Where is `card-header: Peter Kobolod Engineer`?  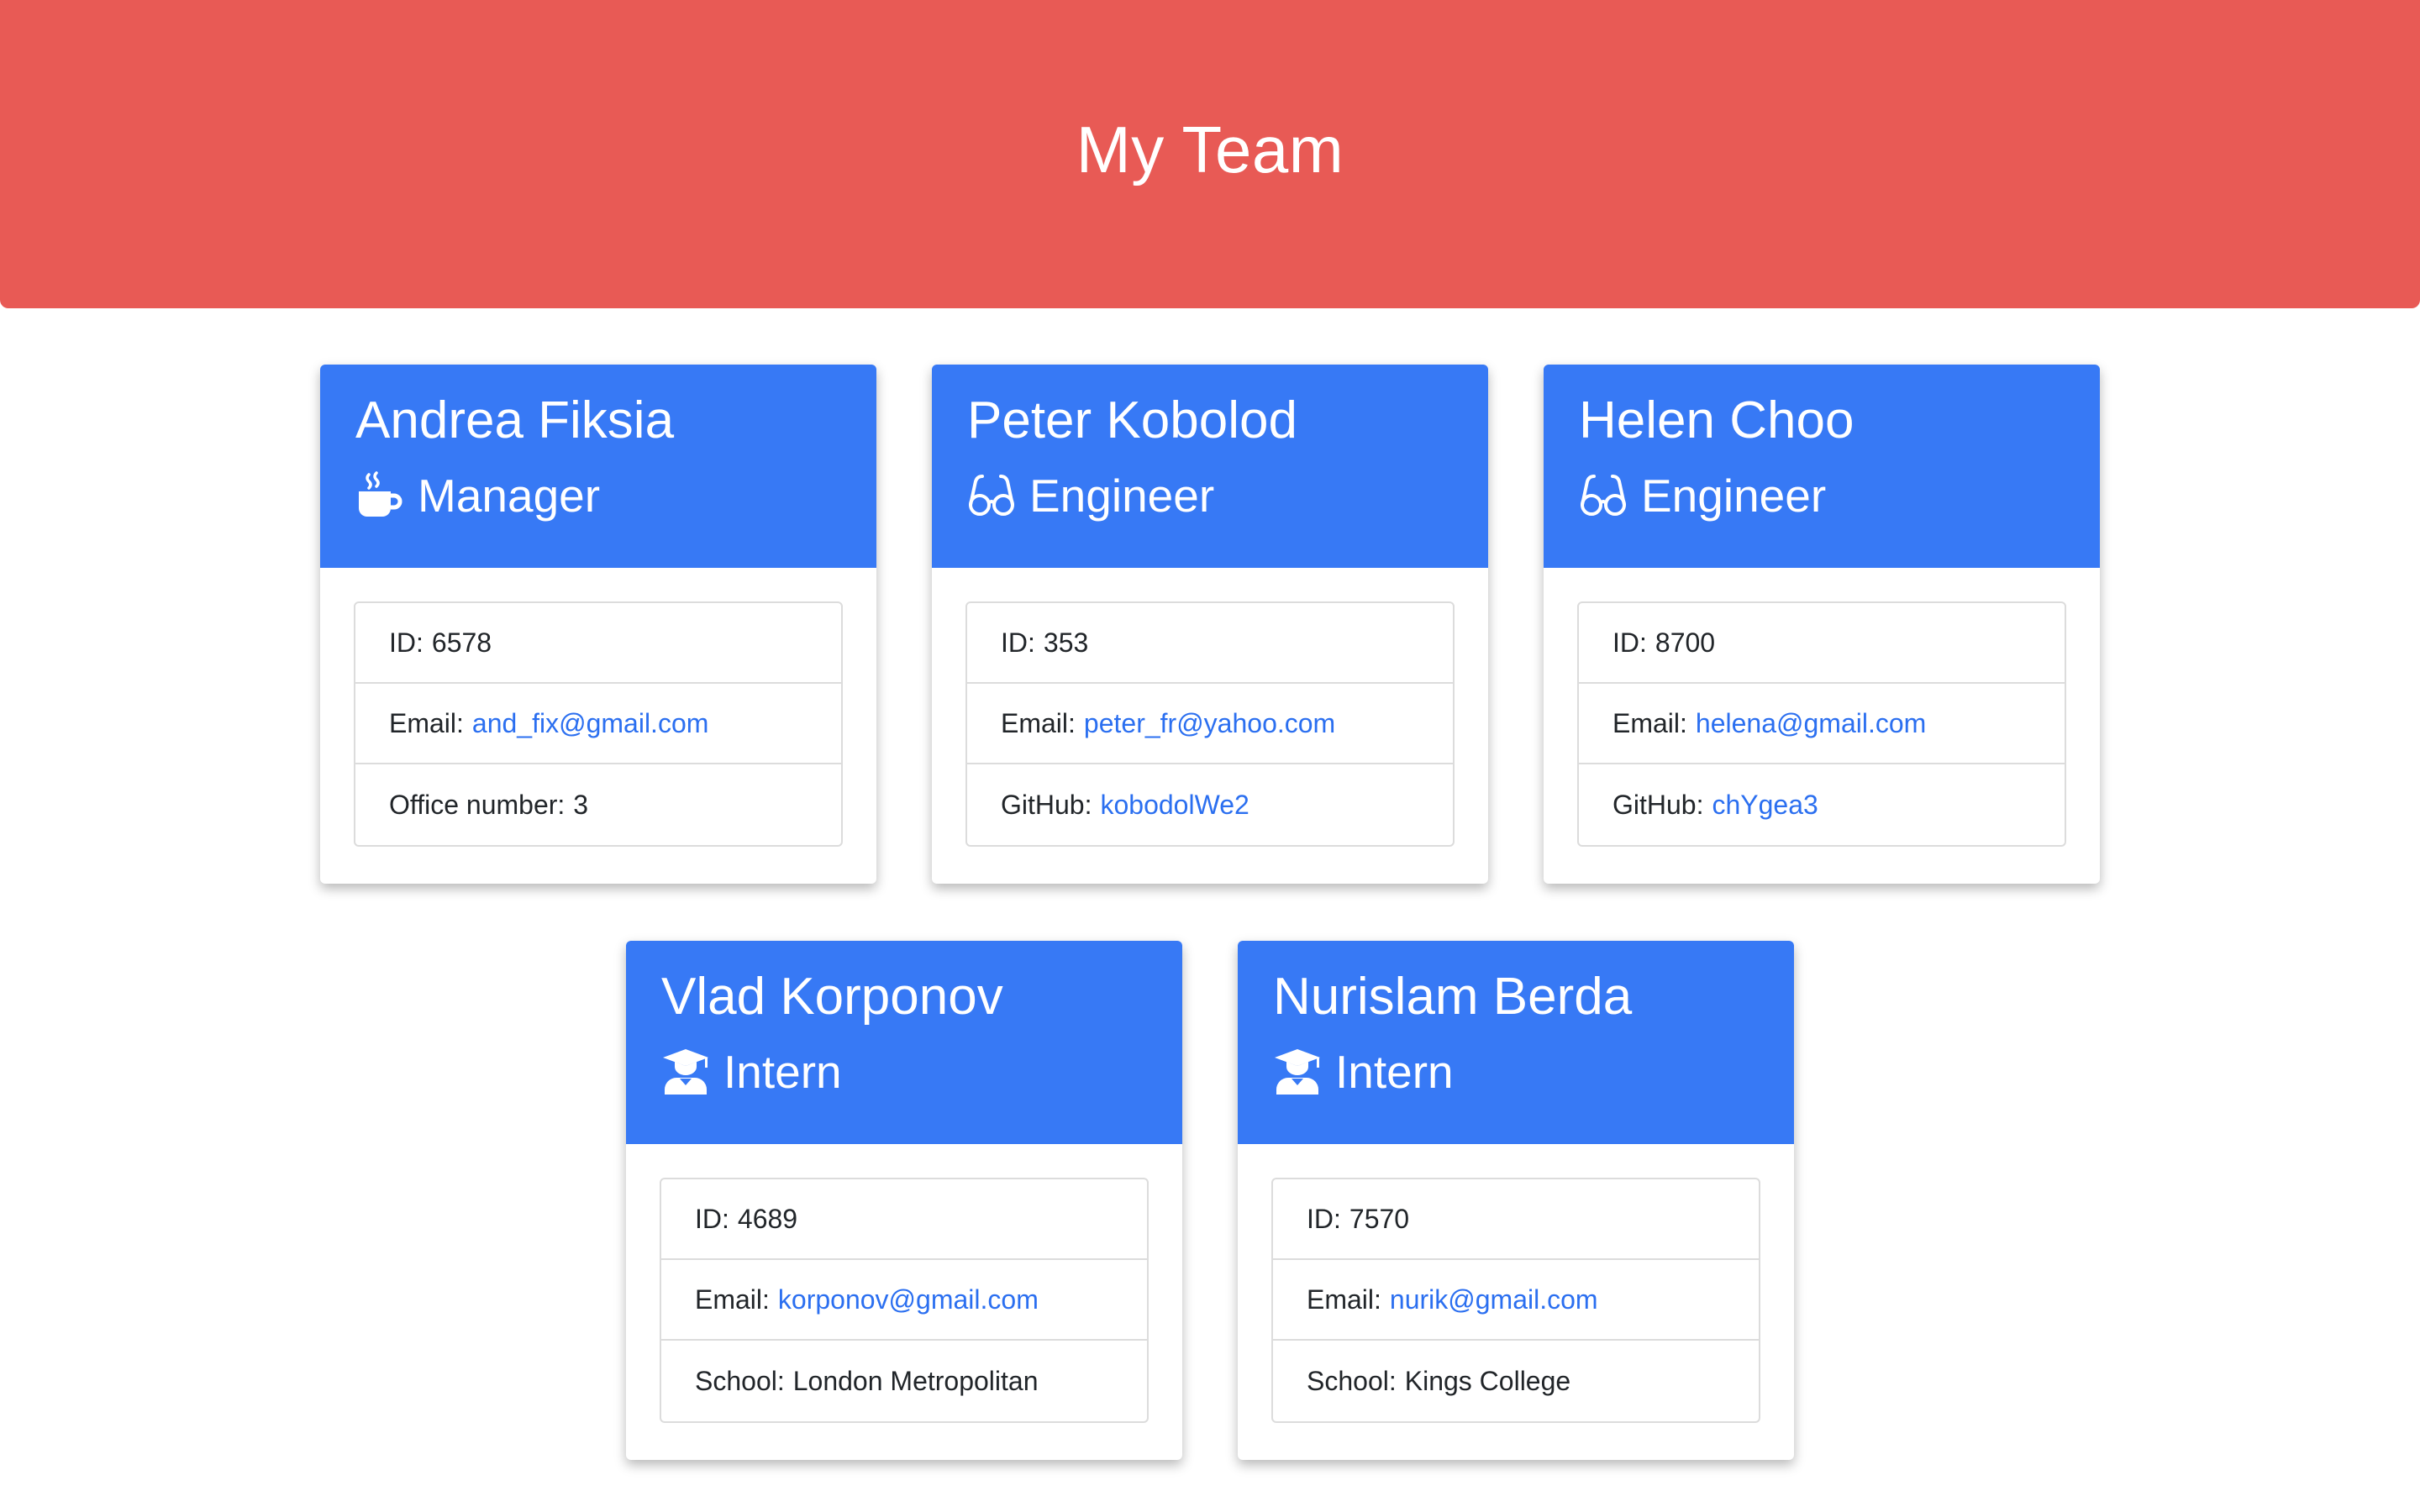 card-header: Peter Kobolod Engineer is located at coordinates (1210, 466).